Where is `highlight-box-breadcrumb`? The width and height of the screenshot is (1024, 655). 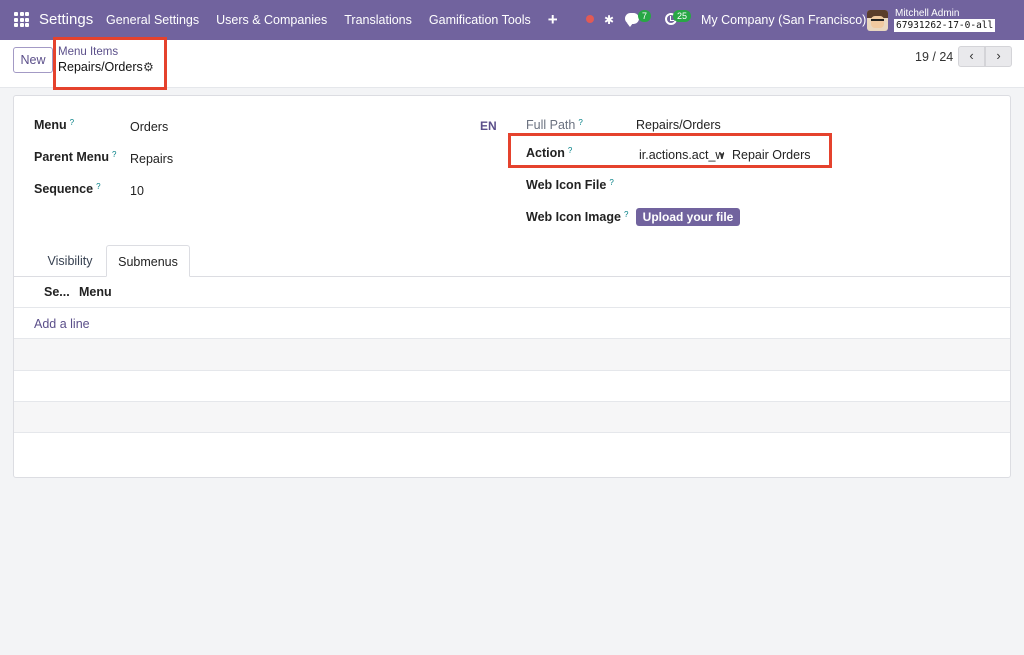
highlight-box-breadcrumb is located at coordinates (110, 63).